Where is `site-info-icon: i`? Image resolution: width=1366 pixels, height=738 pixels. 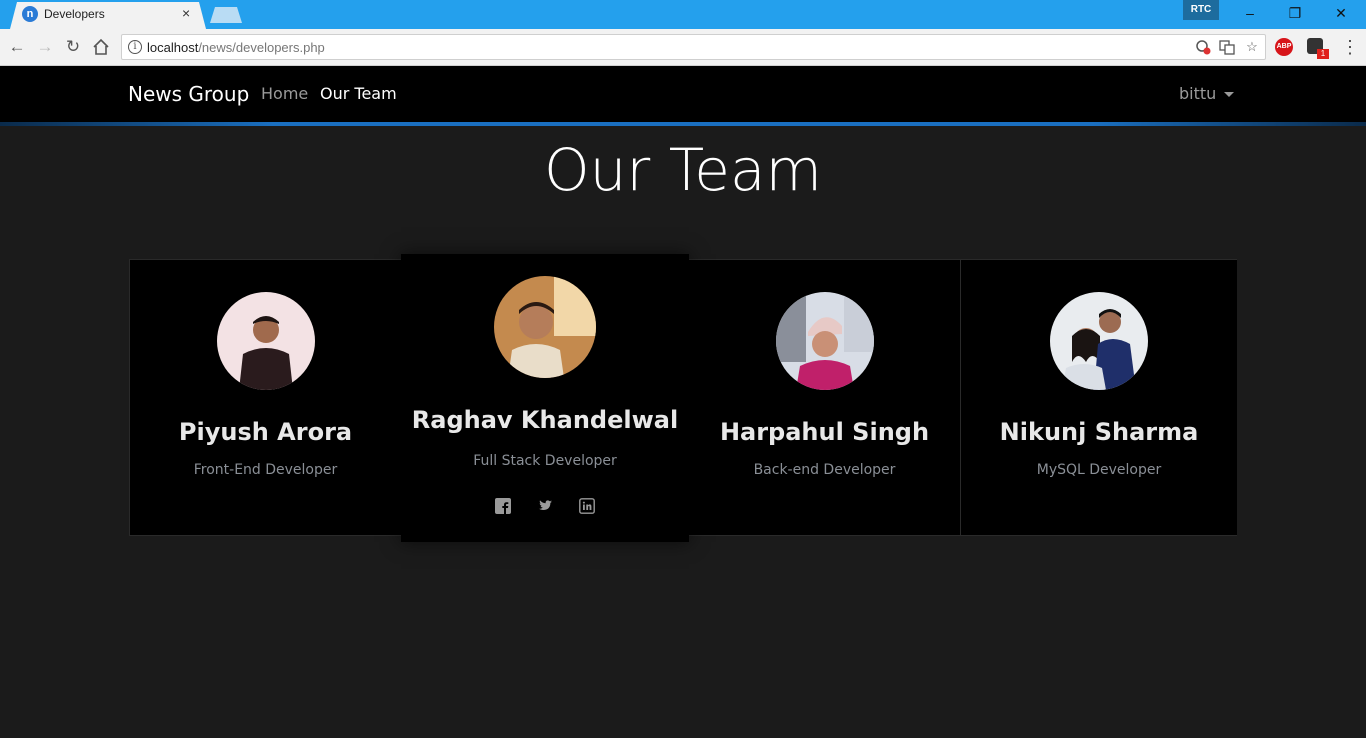
site-info-icon: i is located at coordinates (135, 47).